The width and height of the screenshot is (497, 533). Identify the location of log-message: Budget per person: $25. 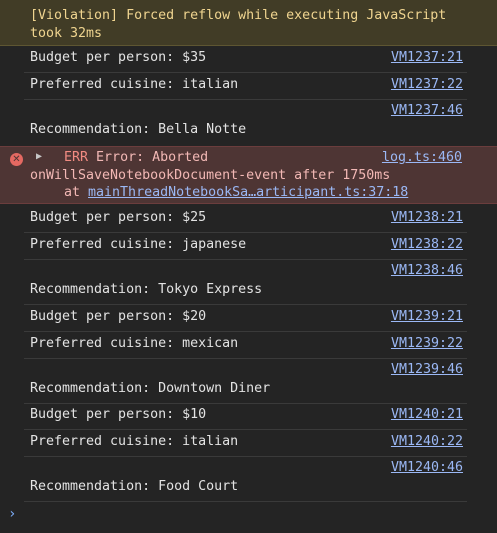
(118, 217).